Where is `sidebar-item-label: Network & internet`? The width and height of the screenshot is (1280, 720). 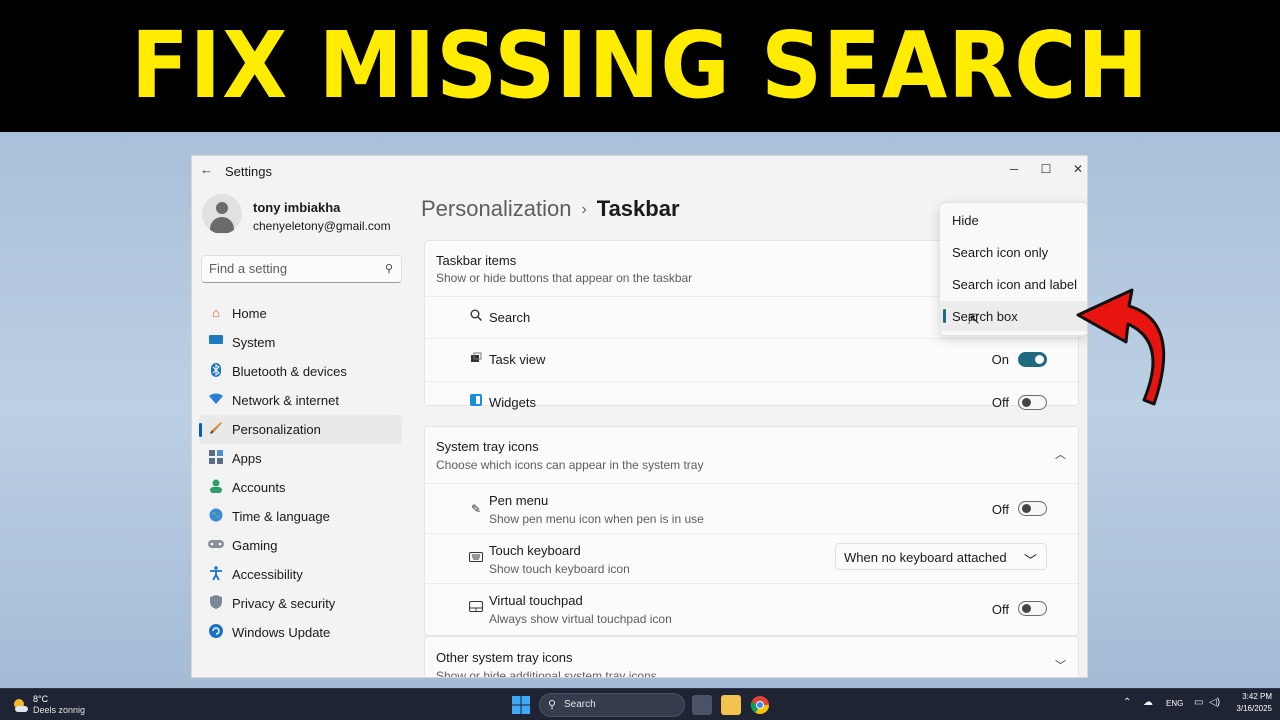
sidebar-item-label: Network & internet is located at coordinates (285, 400).